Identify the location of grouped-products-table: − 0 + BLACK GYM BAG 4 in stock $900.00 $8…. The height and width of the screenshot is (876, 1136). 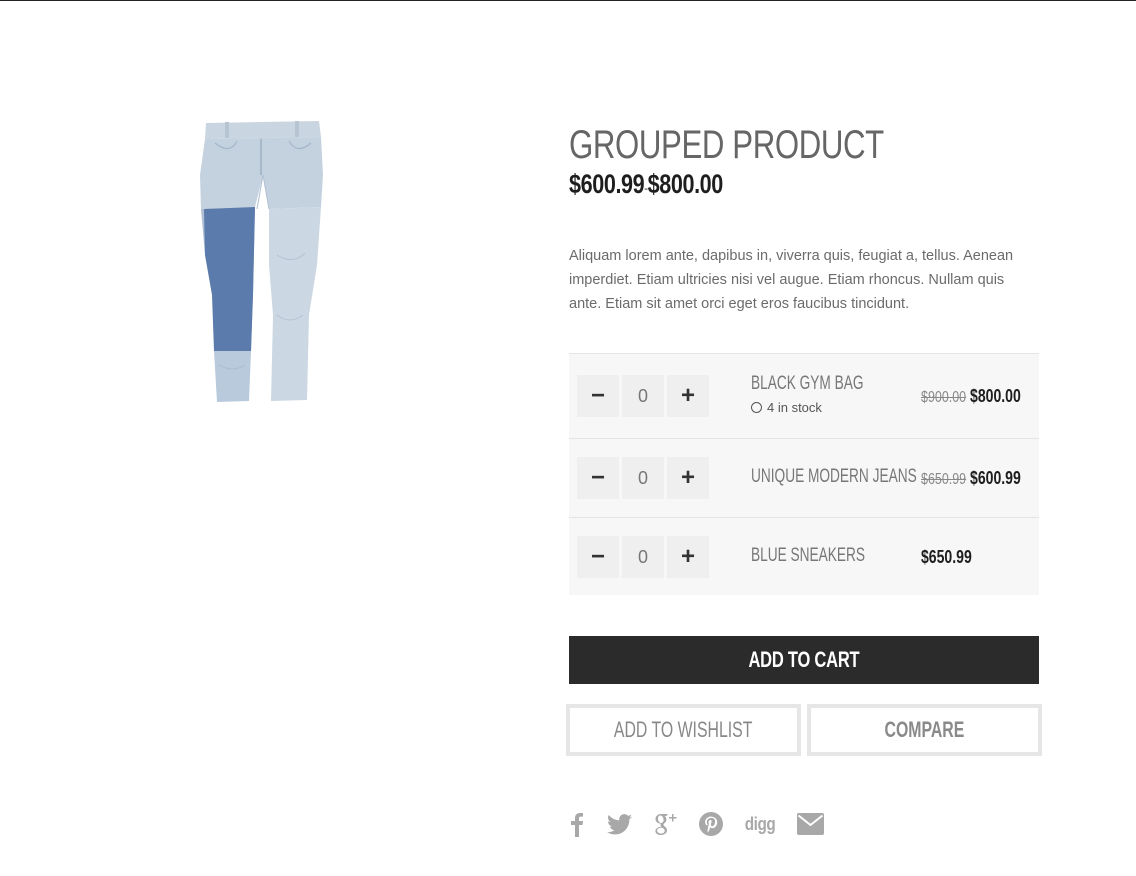
(804, 474).